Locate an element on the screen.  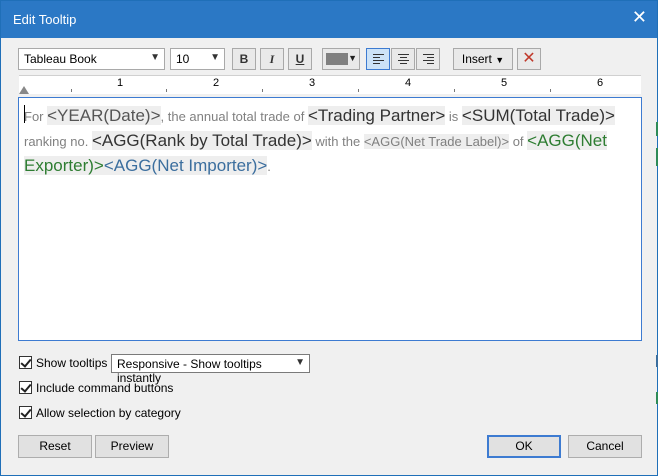
align-left-icon is located at coordinates (378, 59).